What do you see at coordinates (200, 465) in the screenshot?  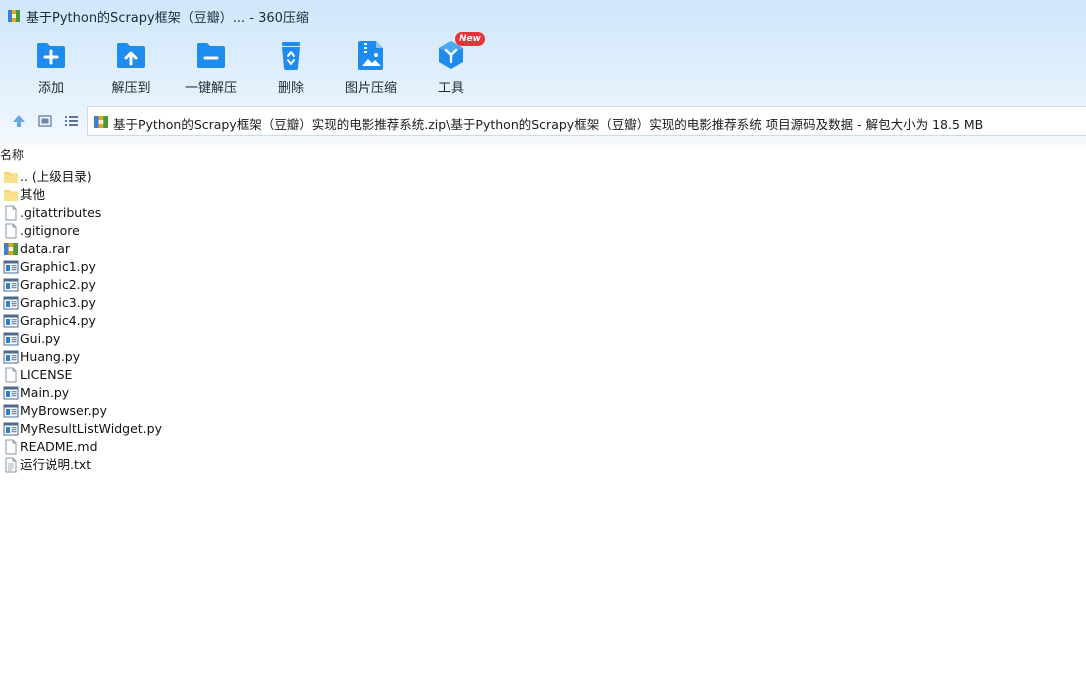 I see `file-row: 运行说明.txt` at bounding box center [200, 465].